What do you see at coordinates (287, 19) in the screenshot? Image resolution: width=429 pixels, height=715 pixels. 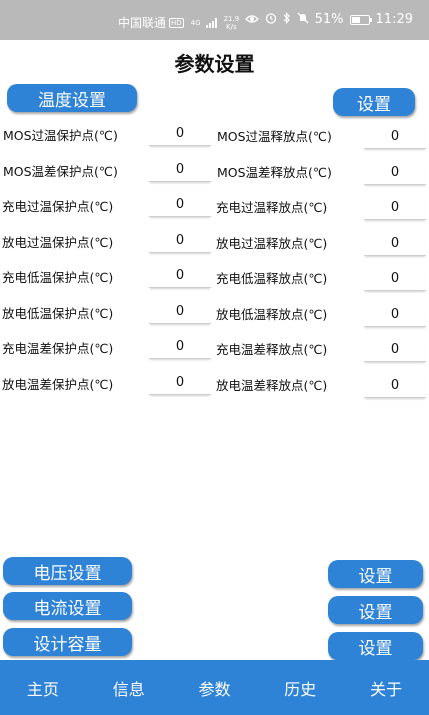 I see `bluetooth-icon` at bounding box center [287, 19].